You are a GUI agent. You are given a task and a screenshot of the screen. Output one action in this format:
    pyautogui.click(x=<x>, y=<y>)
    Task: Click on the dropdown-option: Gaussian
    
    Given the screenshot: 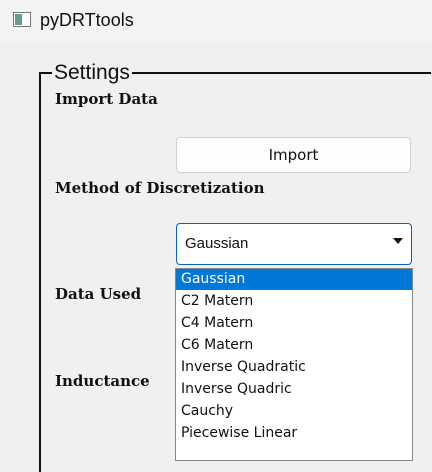 What is the action you would take?
    pyautogui.click(x=294, y=279)
    